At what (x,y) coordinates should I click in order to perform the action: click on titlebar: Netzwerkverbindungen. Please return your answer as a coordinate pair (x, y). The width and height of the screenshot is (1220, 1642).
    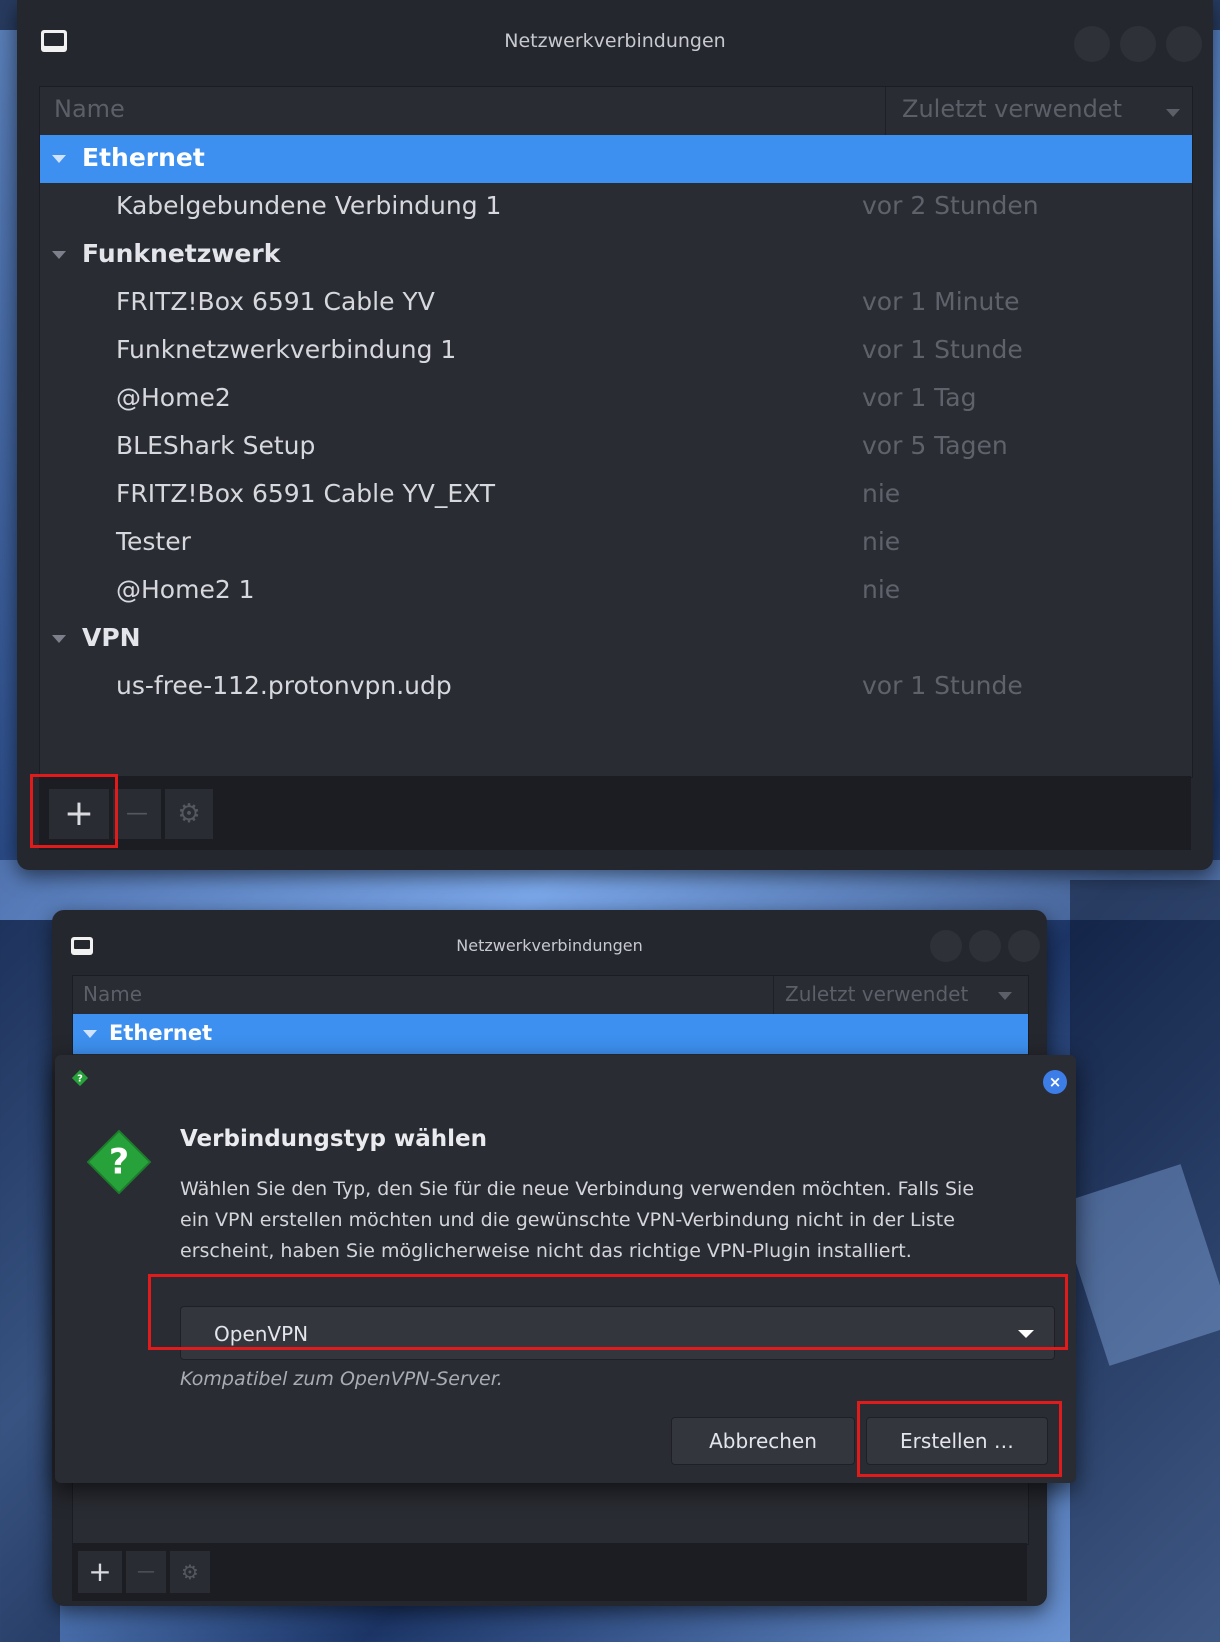
    Looking at the image, I should click on (615, 41).